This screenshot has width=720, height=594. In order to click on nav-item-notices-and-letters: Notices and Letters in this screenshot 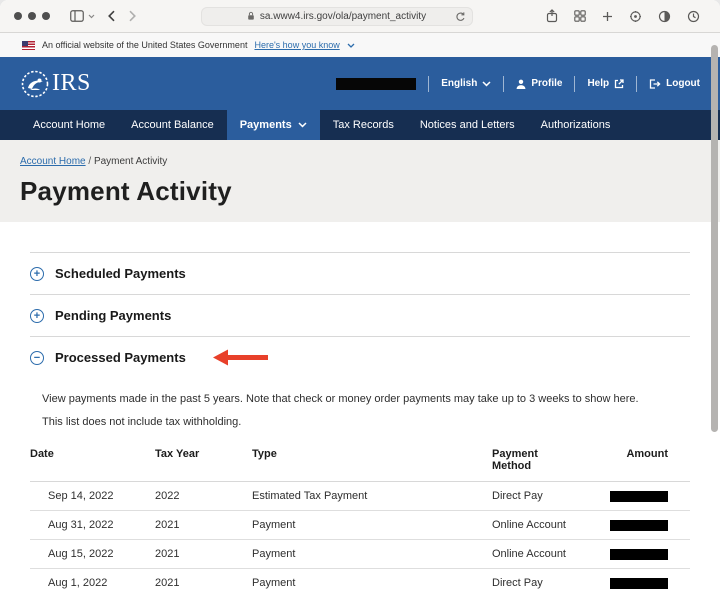, I will do `click(467, 125)`.